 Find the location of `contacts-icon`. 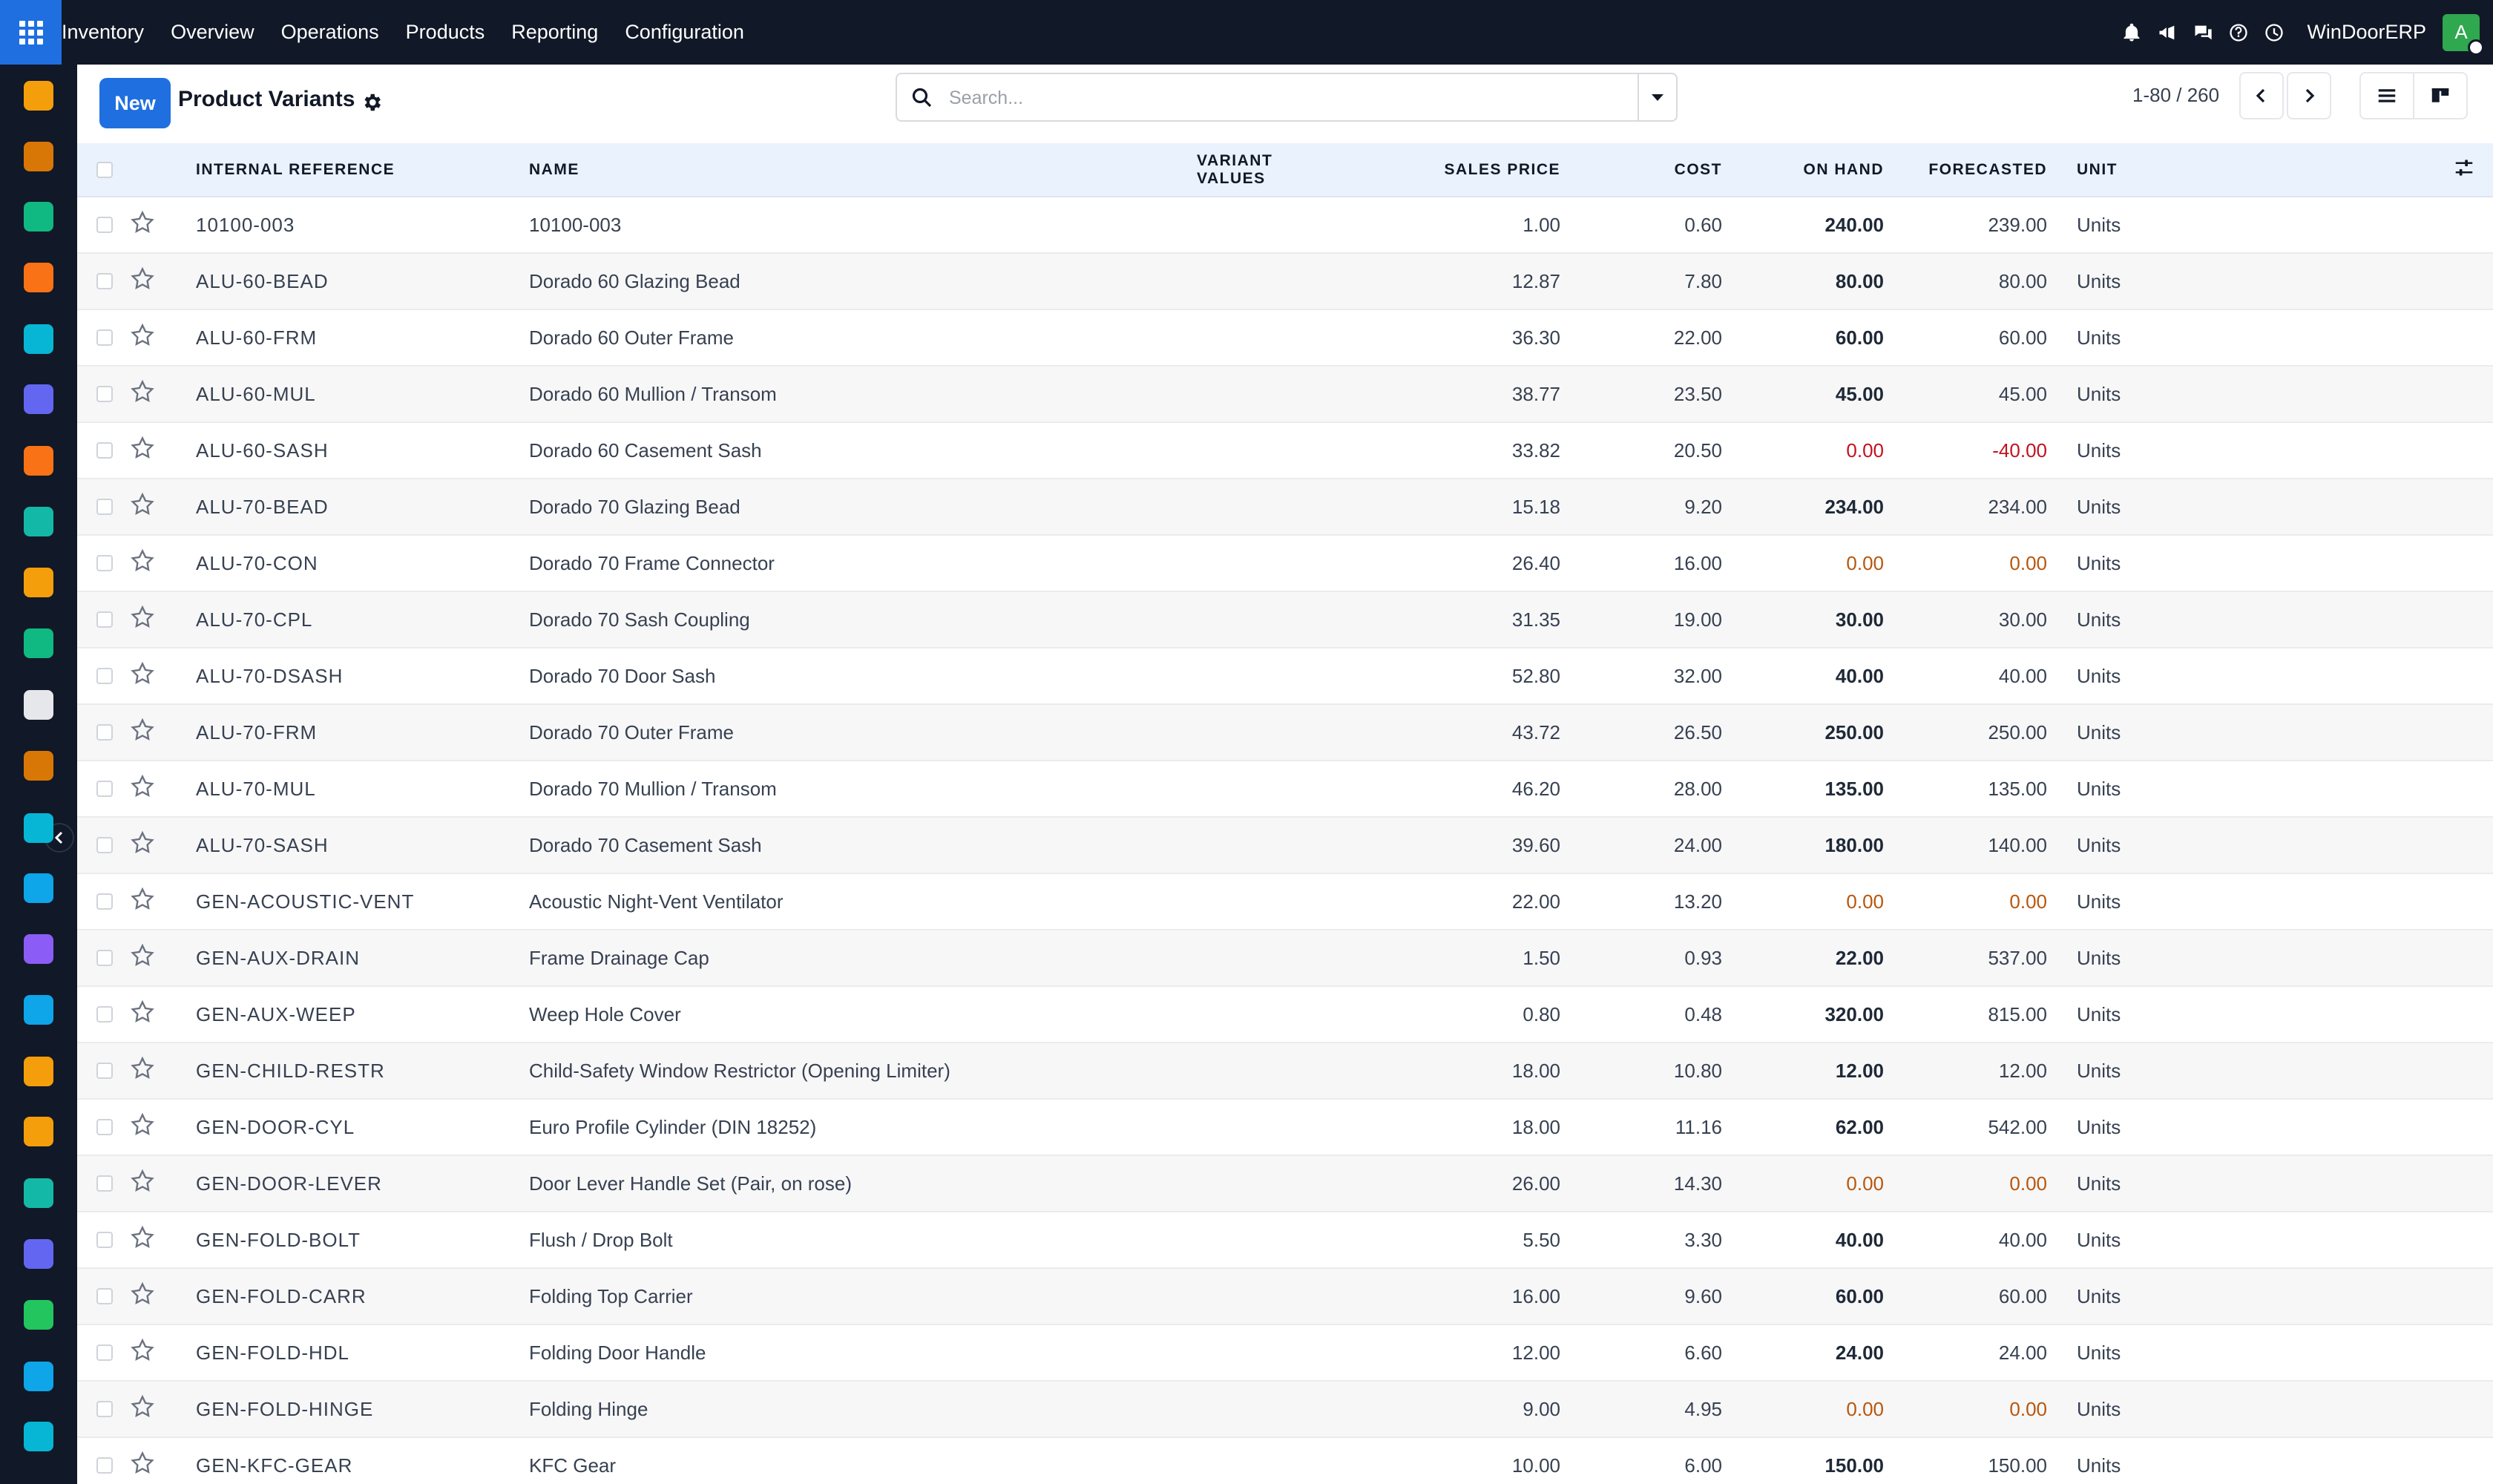

contacts-icon is located at coordinates (38, 217).